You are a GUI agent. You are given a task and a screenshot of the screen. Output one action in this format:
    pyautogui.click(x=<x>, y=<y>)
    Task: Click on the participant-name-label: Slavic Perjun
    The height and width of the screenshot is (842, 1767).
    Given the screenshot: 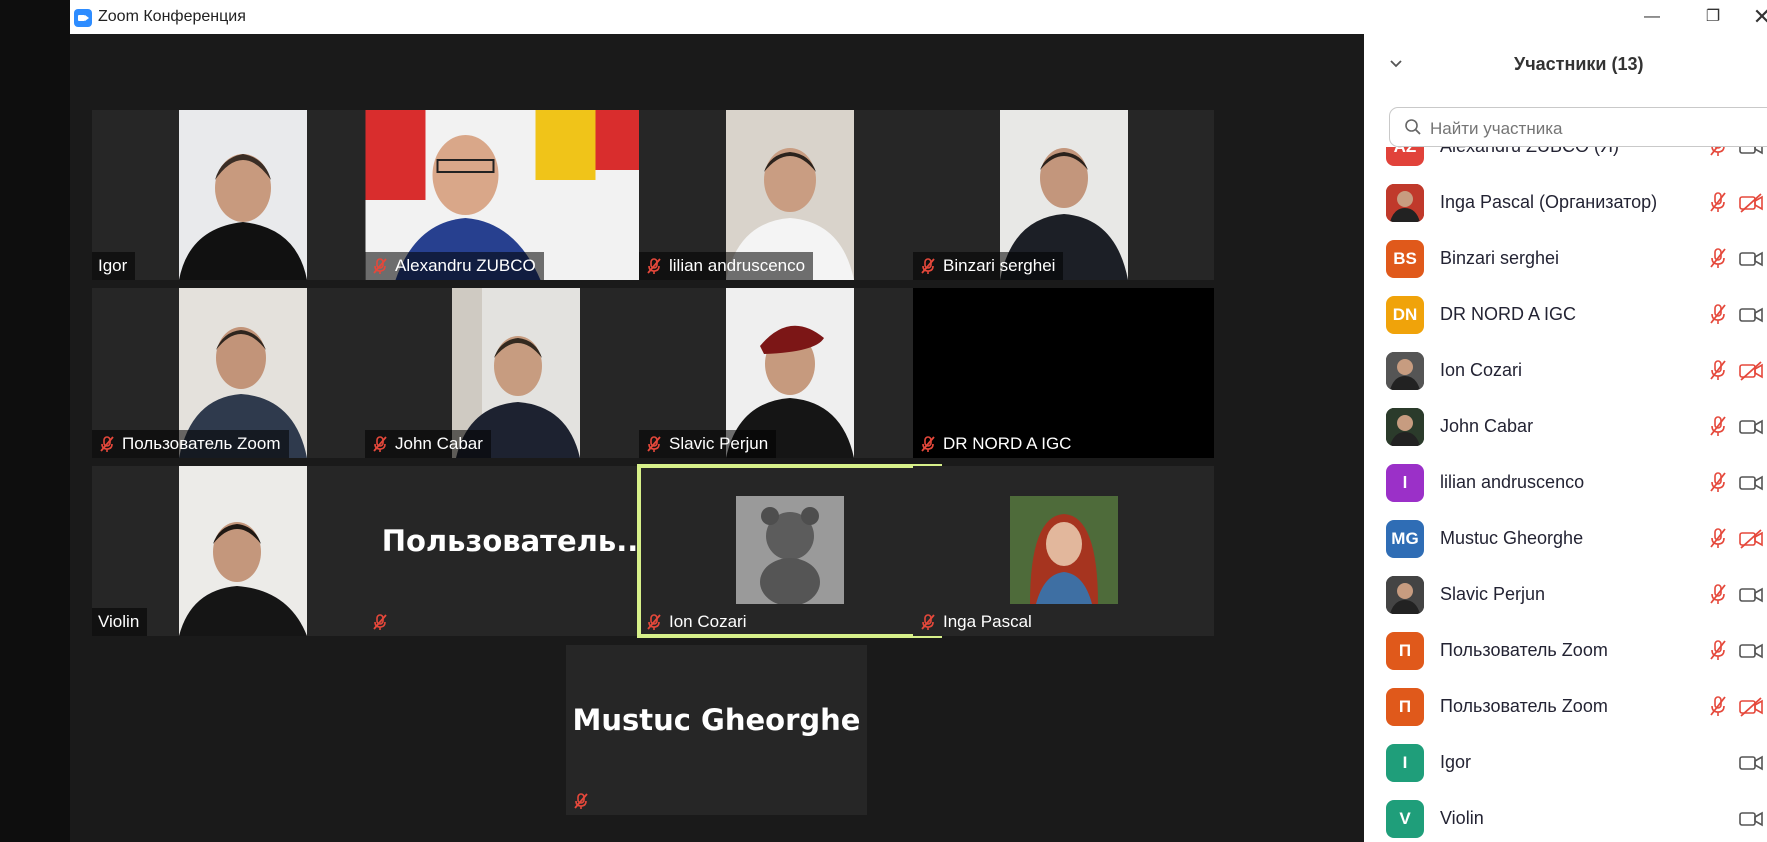 What is the action you would take?
    pyautogui.click(x=708, y=444)
    